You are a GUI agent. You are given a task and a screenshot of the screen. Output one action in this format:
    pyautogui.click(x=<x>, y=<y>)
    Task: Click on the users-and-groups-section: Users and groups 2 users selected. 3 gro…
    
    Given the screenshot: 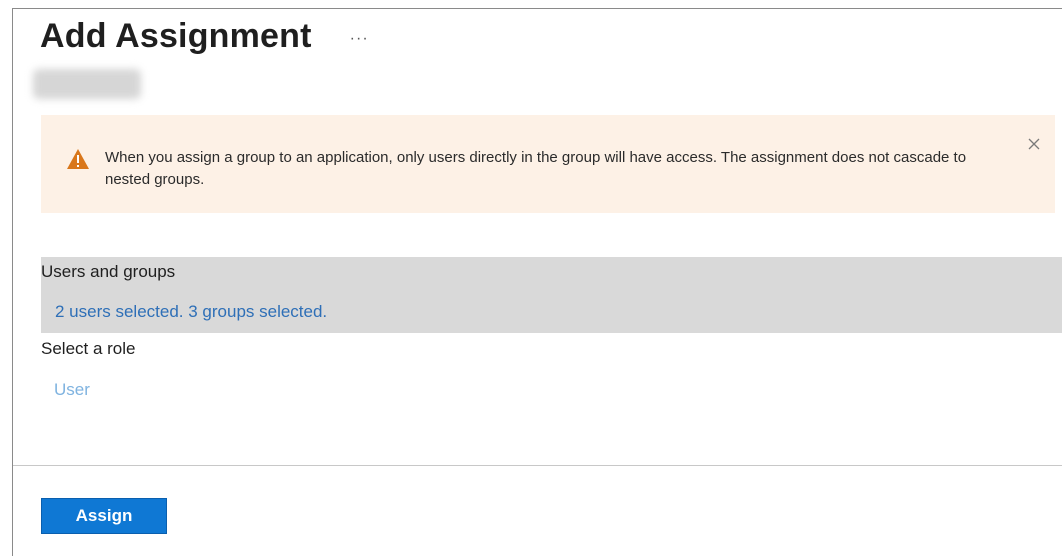 What is the action you would take?
    pyautogui.click(x=551, y=295)
    